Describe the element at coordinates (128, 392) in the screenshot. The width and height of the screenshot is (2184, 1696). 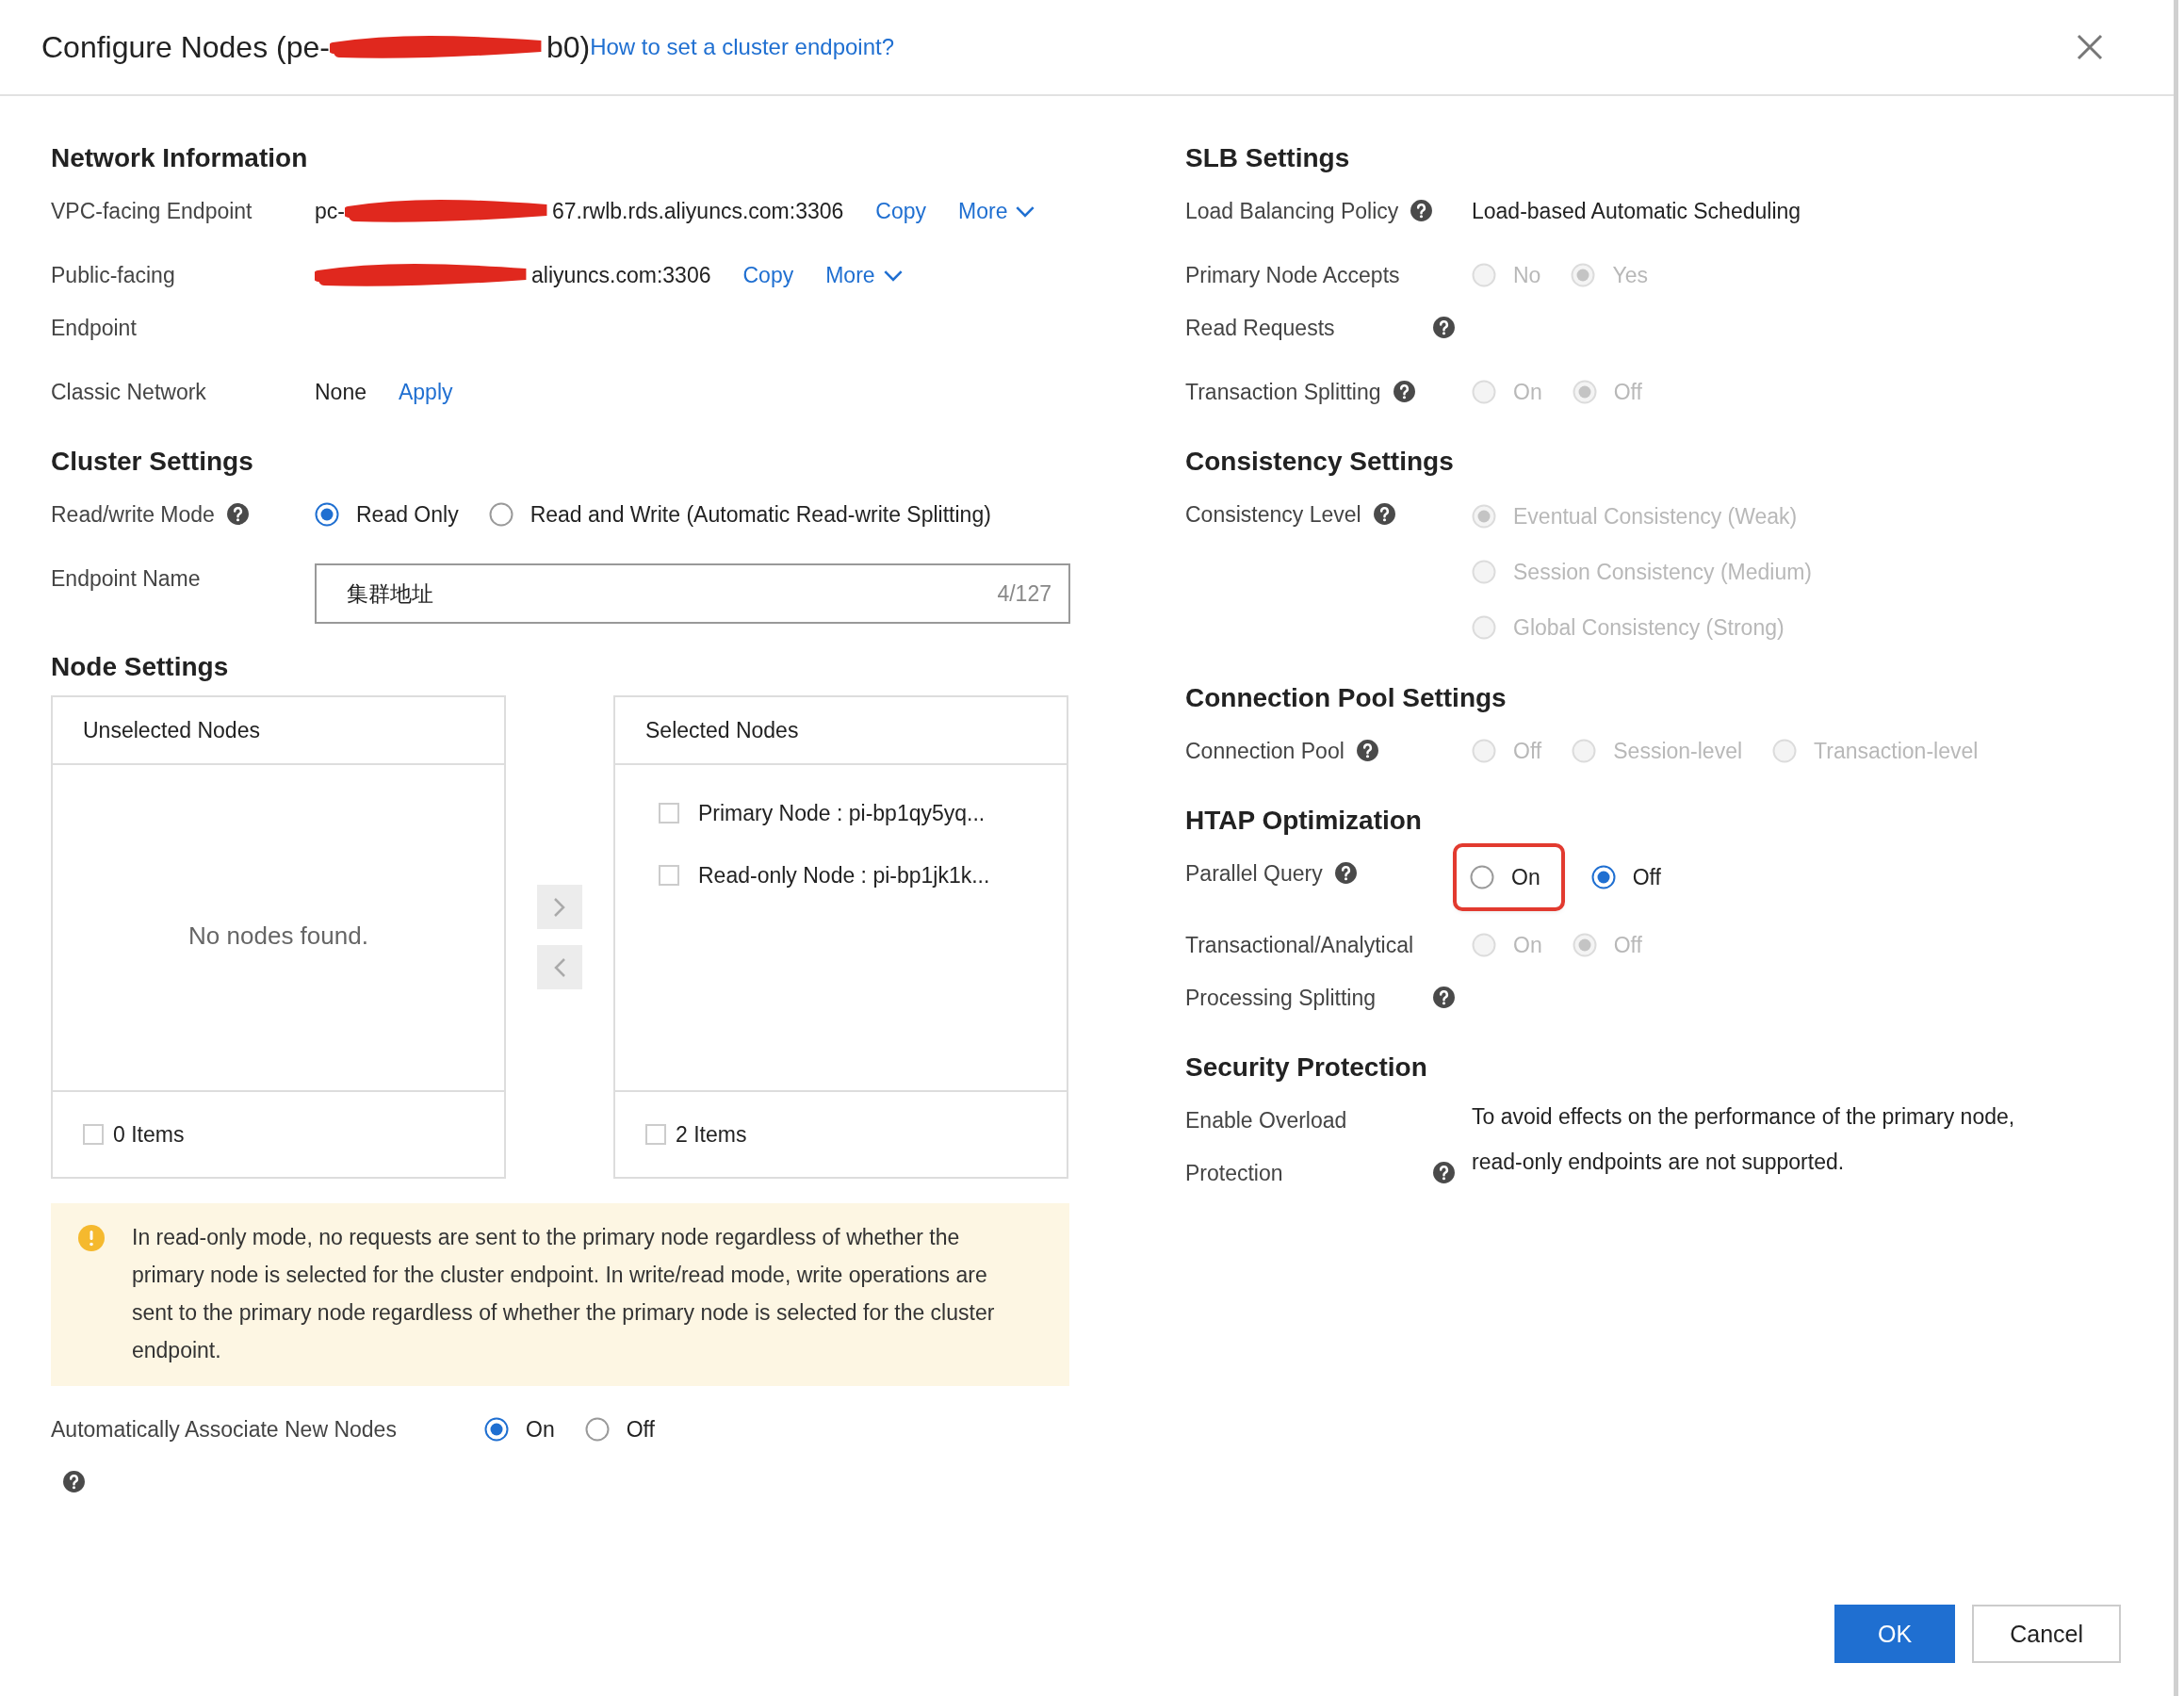
I see `field-label: Classic Network` at that location.